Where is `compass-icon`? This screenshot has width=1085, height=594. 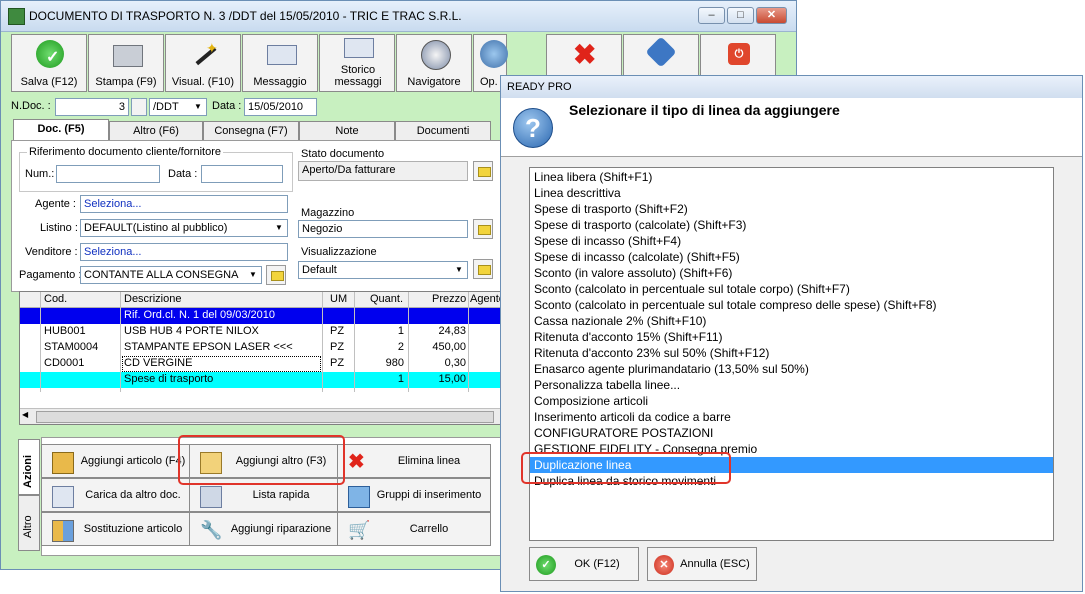
compass-icon is located at coordinates (436, 55).